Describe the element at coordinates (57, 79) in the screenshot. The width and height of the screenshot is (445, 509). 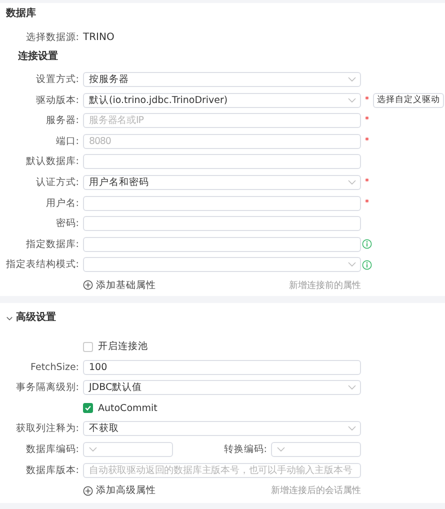
I see `field-label: 设置方式:` at that location.